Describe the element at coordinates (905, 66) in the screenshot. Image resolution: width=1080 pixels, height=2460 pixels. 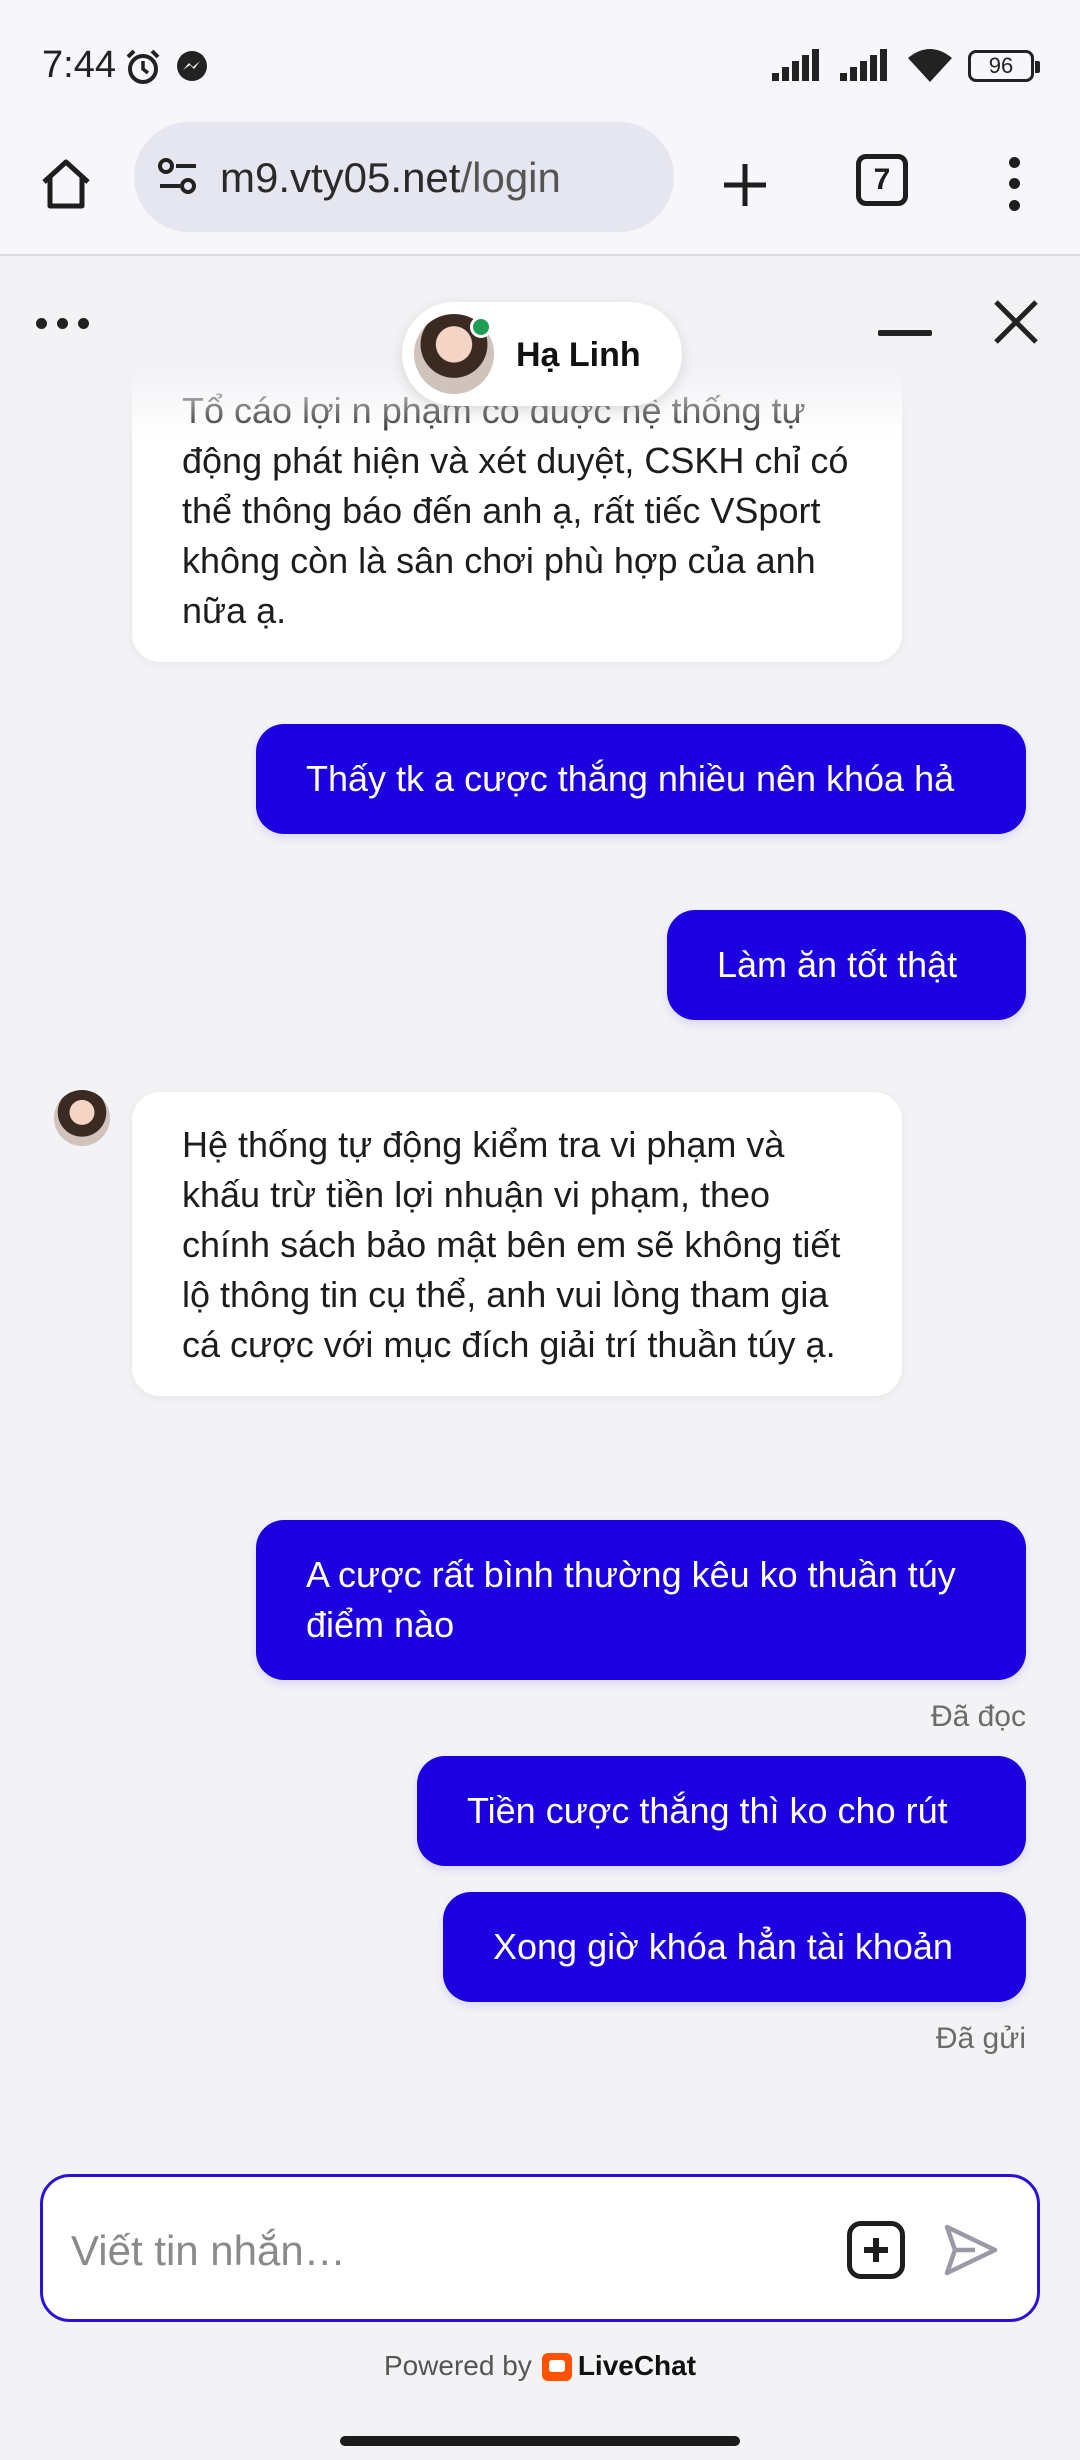
I see `system-icons: 96` at that location.